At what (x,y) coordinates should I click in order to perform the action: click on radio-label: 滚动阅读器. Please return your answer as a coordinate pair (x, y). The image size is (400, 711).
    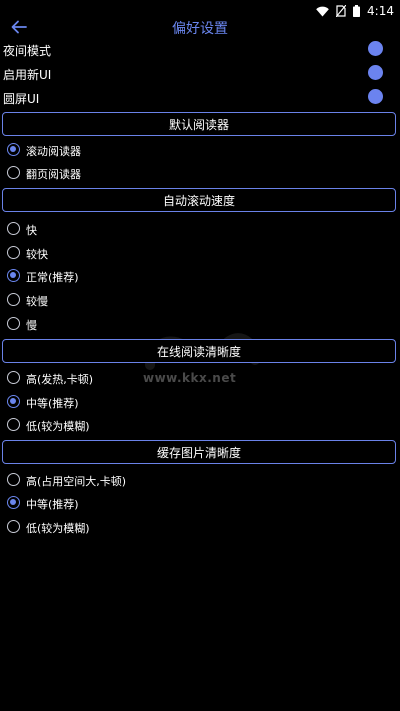
    Looking at the image, I should click on (53, 151).